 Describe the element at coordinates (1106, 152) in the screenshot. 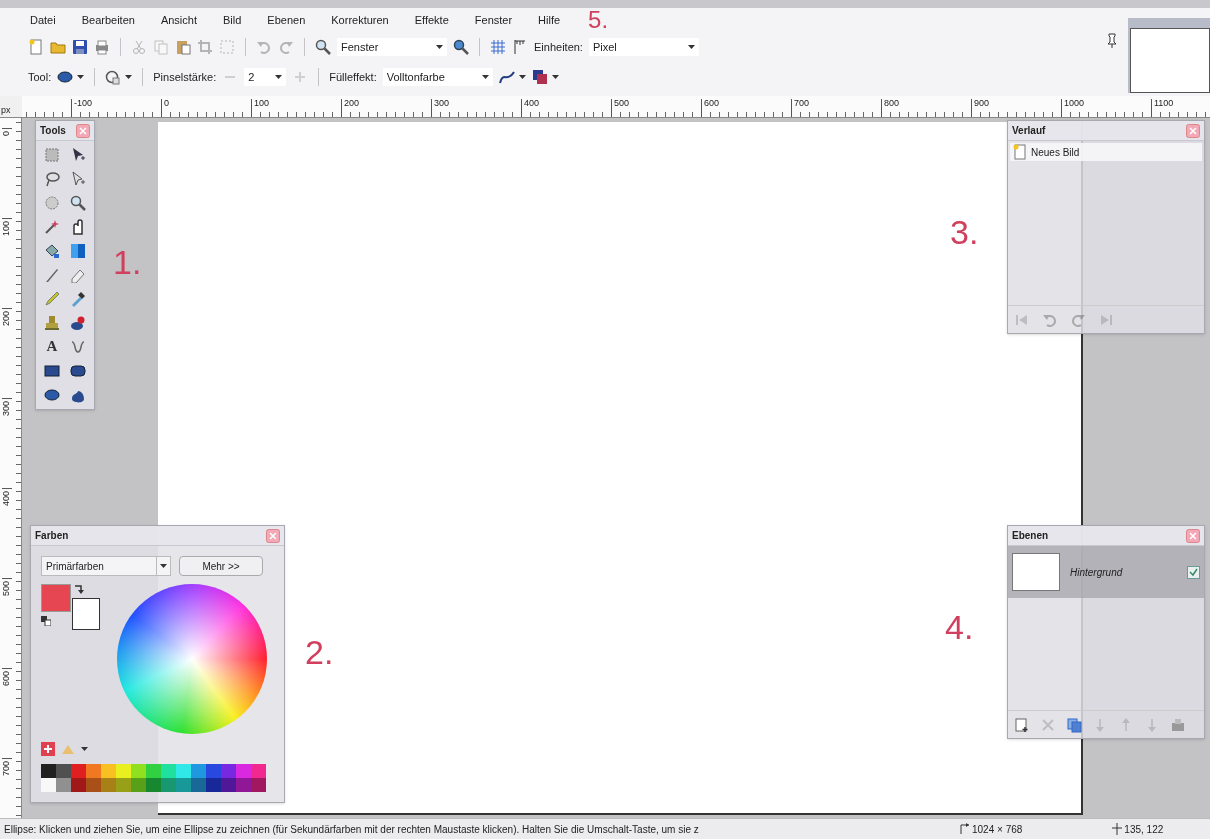

I see `history-item: Neues Bild` at that location.